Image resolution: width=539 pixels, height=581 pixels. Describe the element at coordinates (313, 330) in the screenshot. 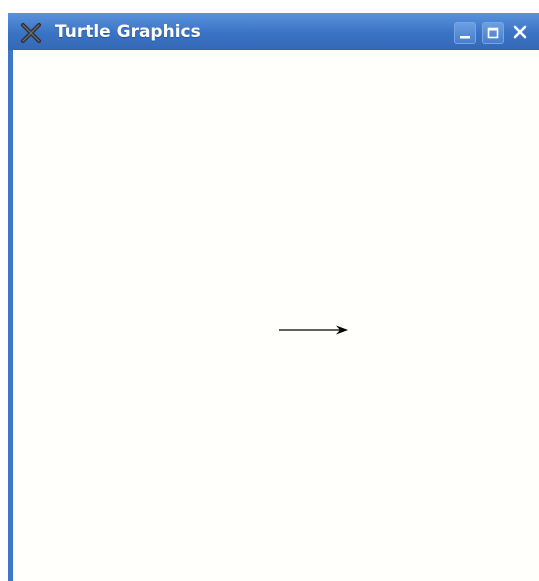

I see `turtle-drawing` at that location.